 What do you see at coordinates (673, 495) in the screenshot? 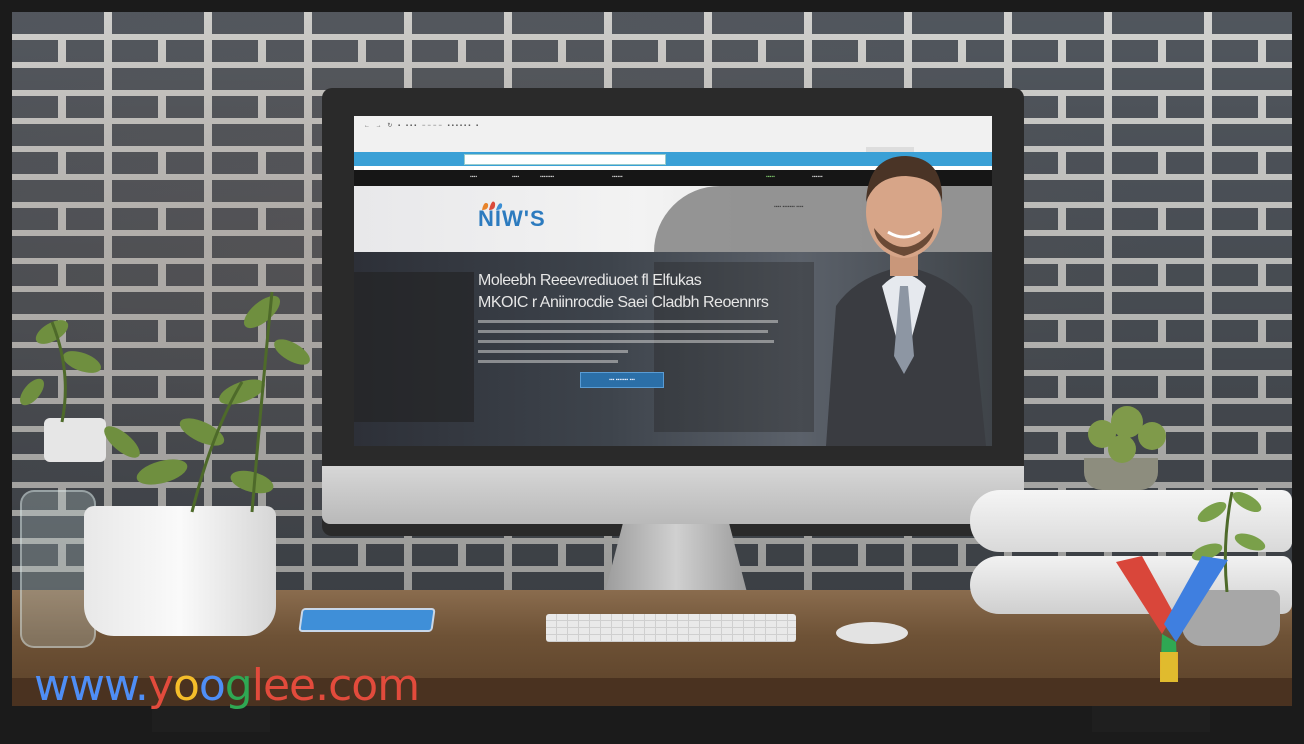
I see `monitor-chin` at bounding box center [673, 495].